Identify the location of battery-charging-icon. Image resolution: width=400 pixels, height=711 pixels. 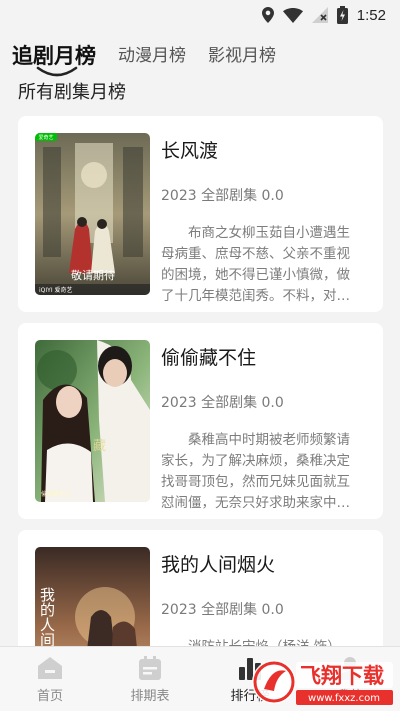
(342, 15).